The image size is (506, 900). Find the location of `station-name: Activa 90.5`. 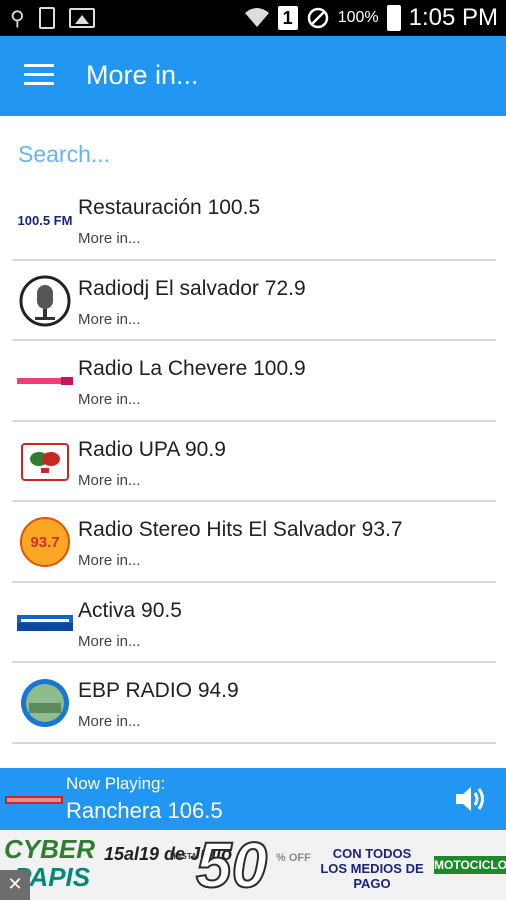

station-name: Activa 90.5 is located at coordinates (130, 610).